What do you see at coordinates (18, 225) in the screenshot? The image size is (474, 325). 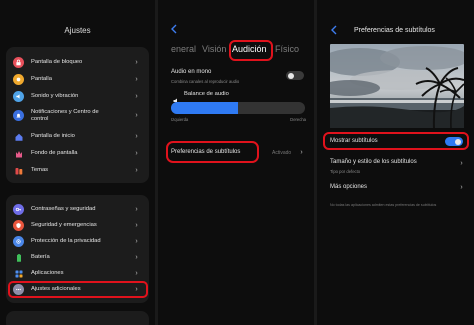 I see `shield-icon` at bounding box center [18, 225].